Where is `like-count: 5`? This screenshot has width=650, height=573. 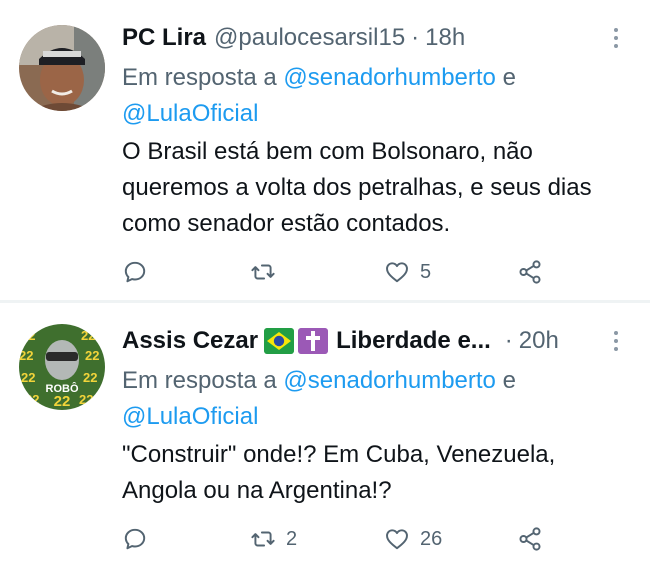
like-count: 5 is located at coordinates (426, 271).